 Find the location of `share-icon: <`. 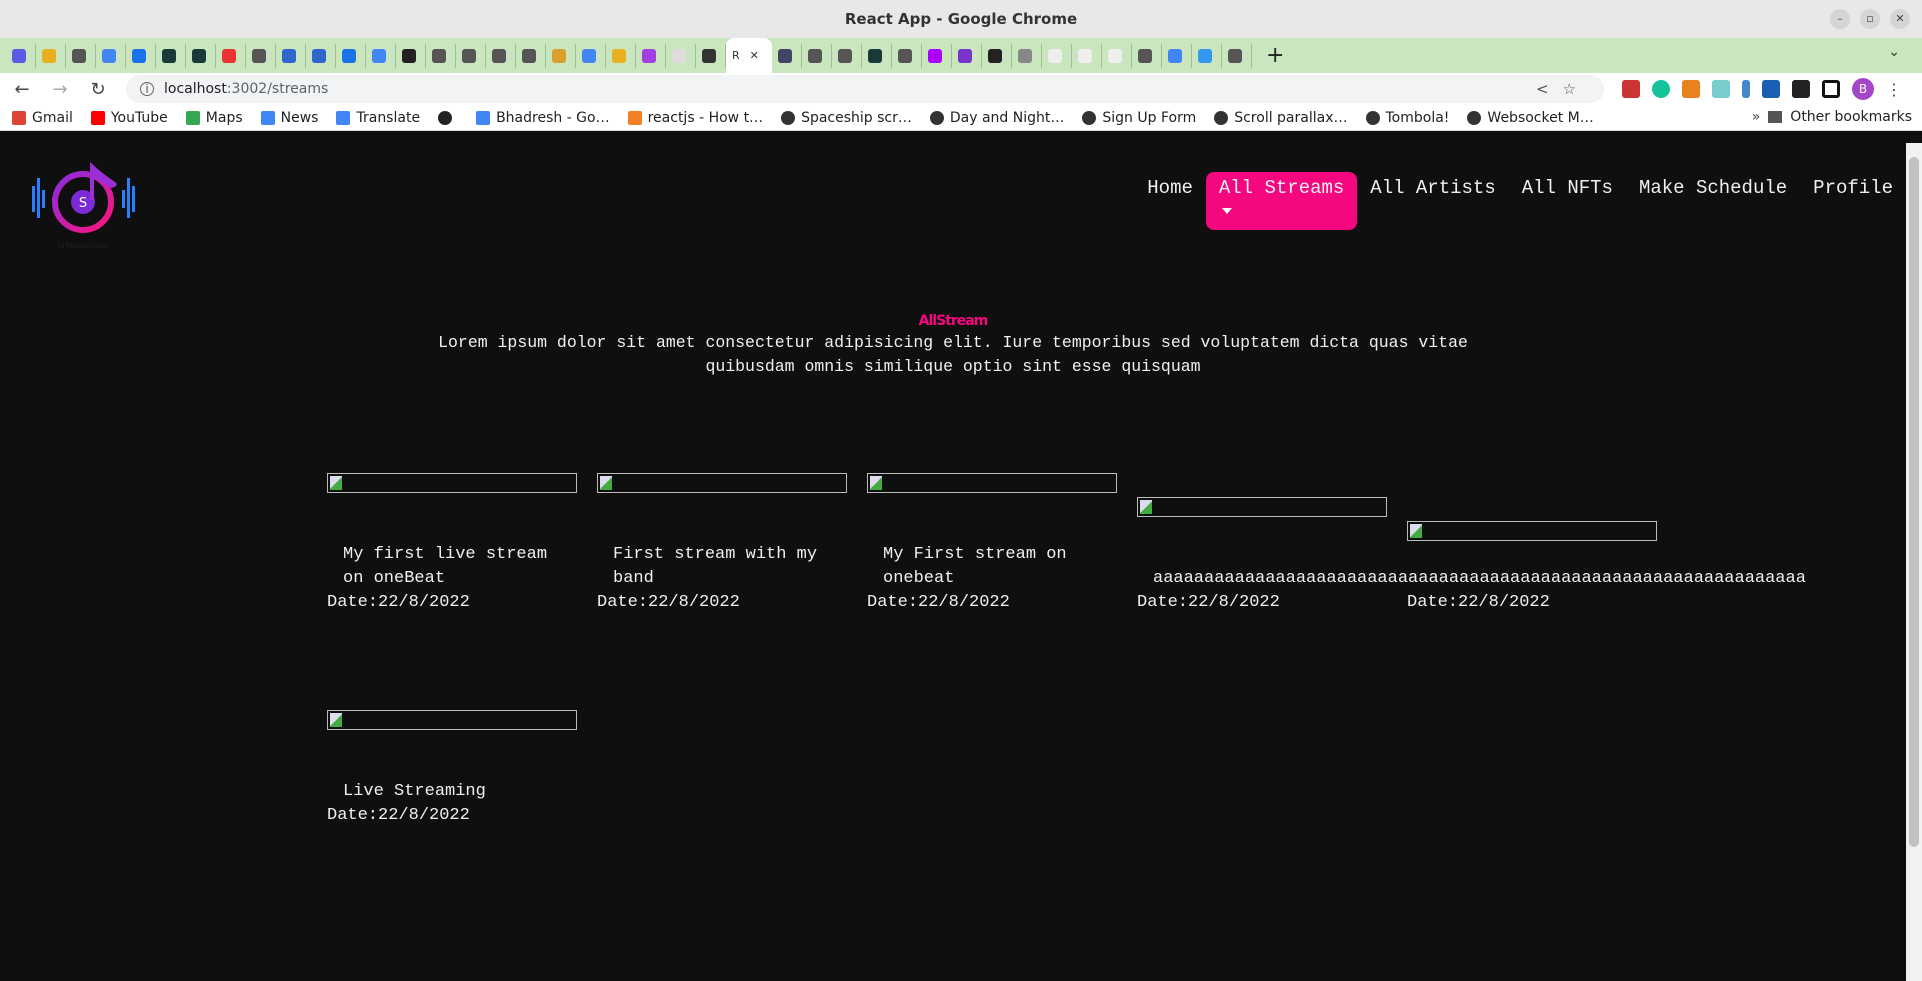

share-icon: < is located at coordinates (1549, 89).